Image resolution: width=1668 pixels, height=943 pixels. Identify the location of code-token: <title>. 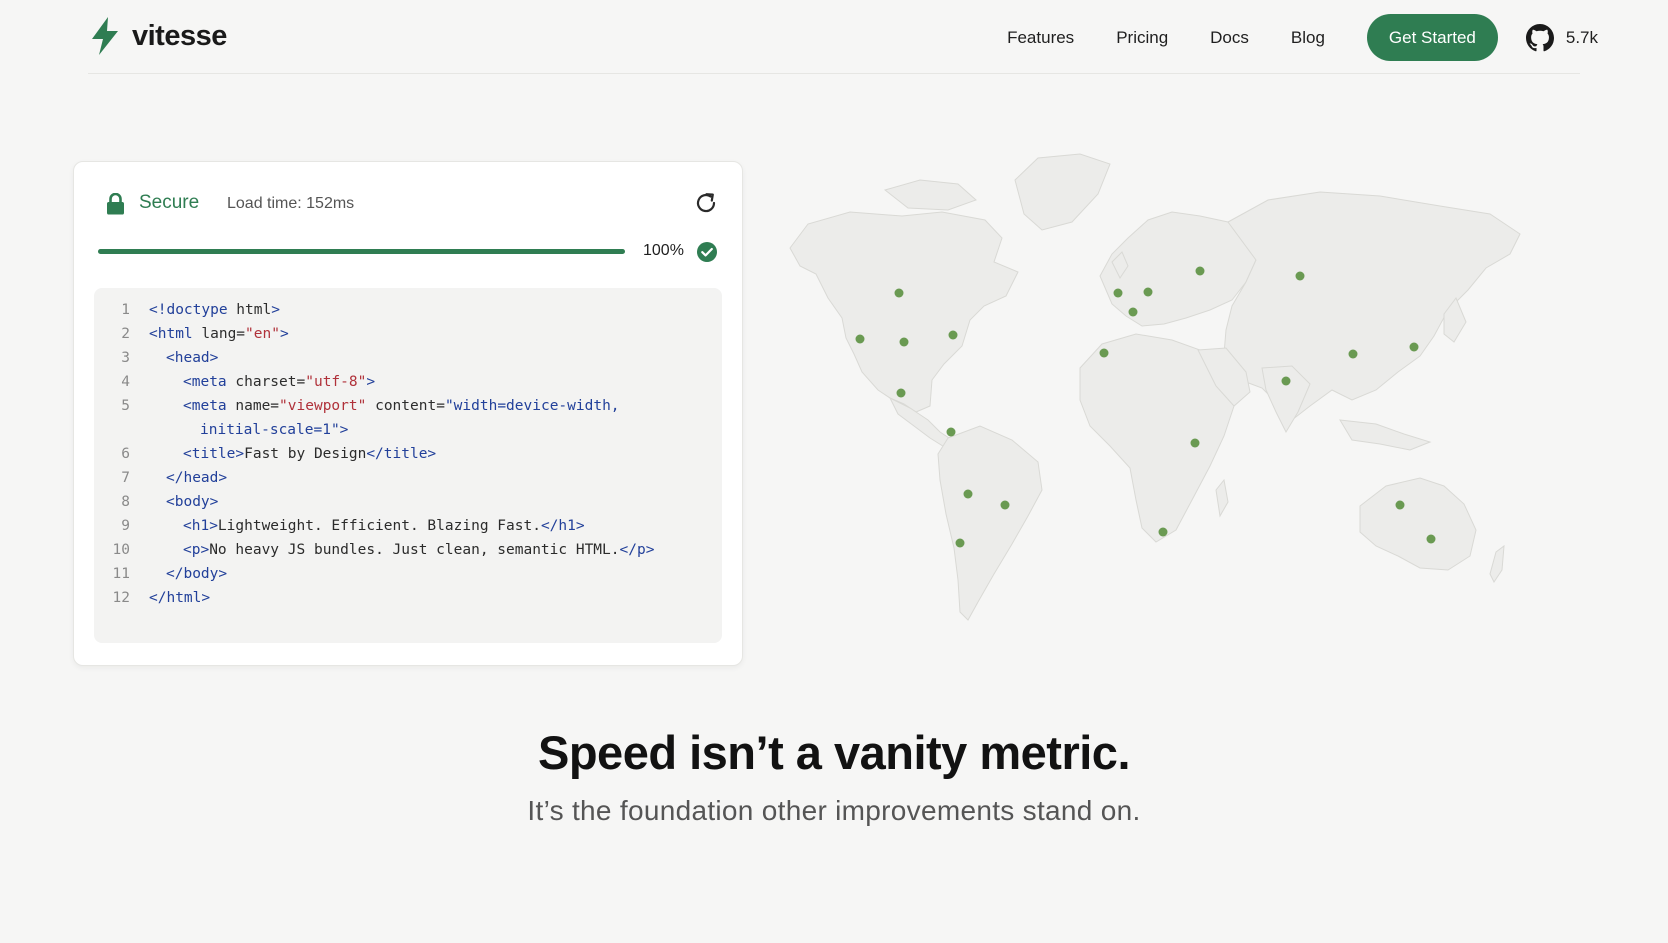
(214, 454).